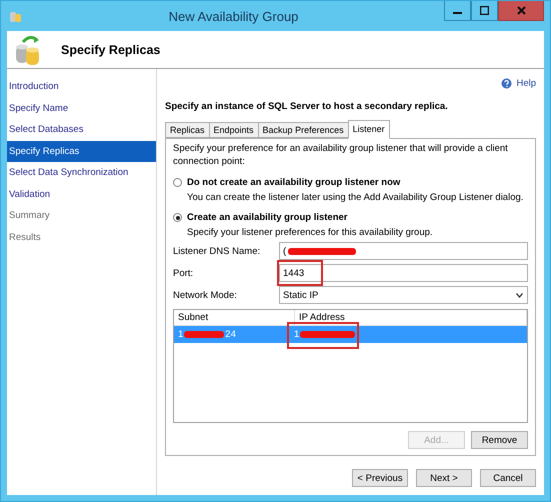  Describe the element at coordinates (81, 194) in the screenshot. I see `nav-item: Validation` at that location.